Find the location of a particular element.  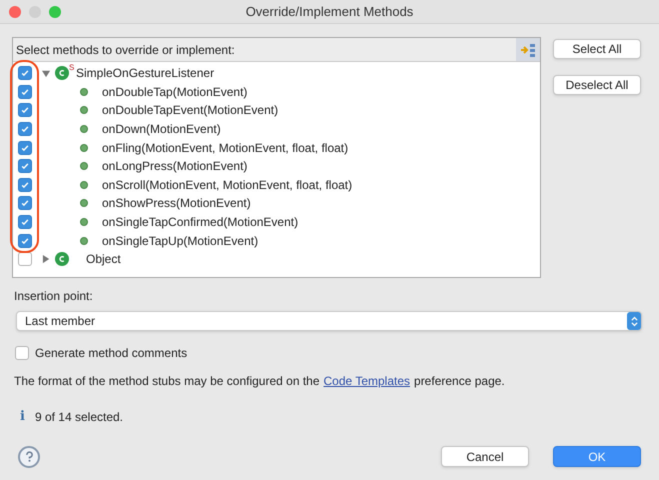

method-name: onSingleTapConfirmed(MotionEvent) is located at coordinates (200, 222).